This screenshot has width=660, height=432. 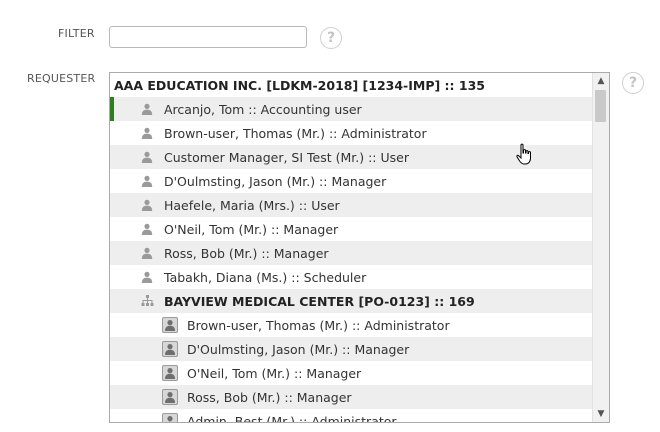 What do you see at coordinates (208, 37) in the screenshot?
I see `filter-input` at bounding box center [208, 37].